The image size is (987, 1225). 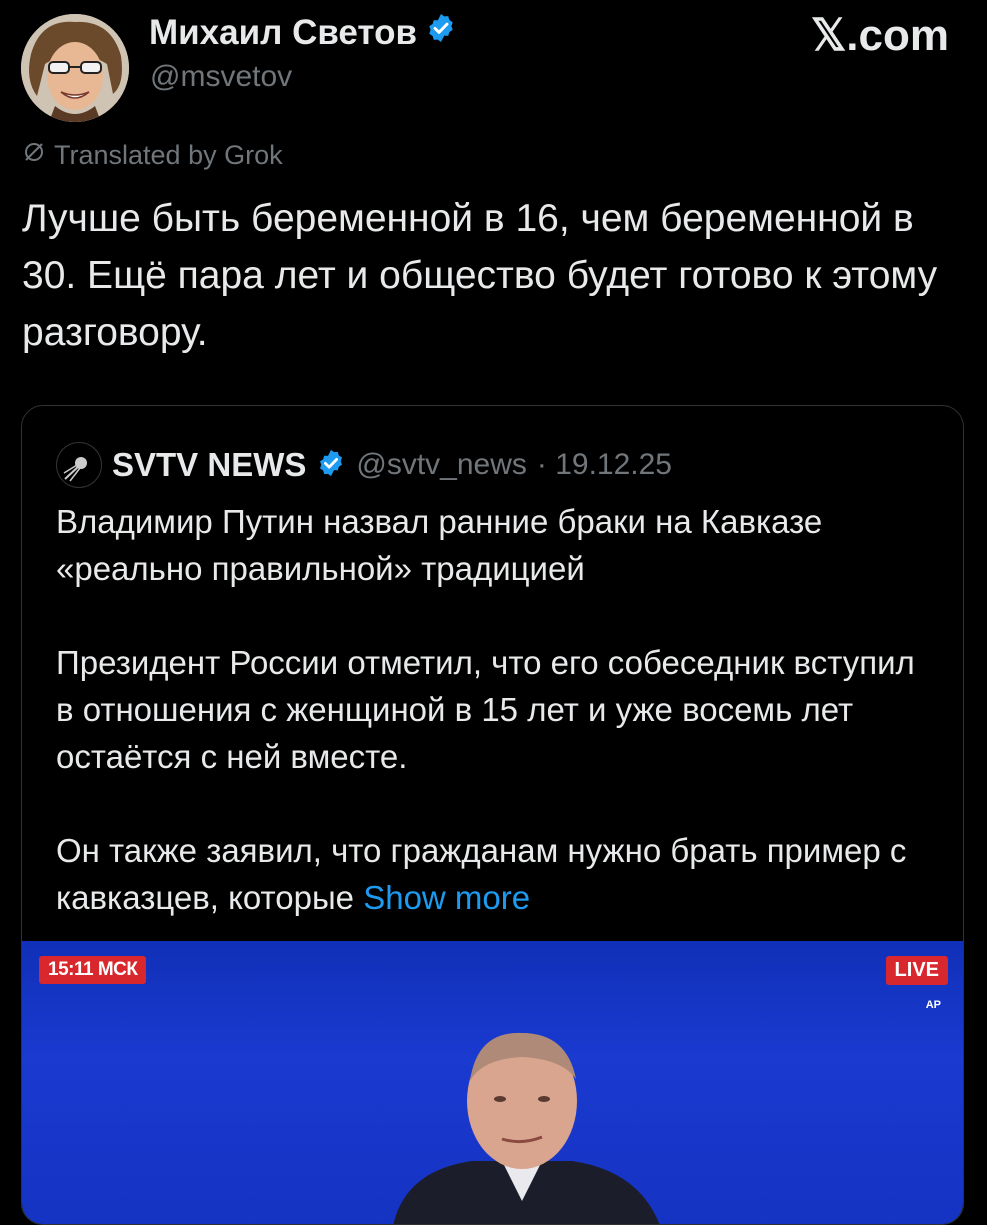 I want to click on translated-by-grok: Translated by Grok, so click(x=152, y=155).